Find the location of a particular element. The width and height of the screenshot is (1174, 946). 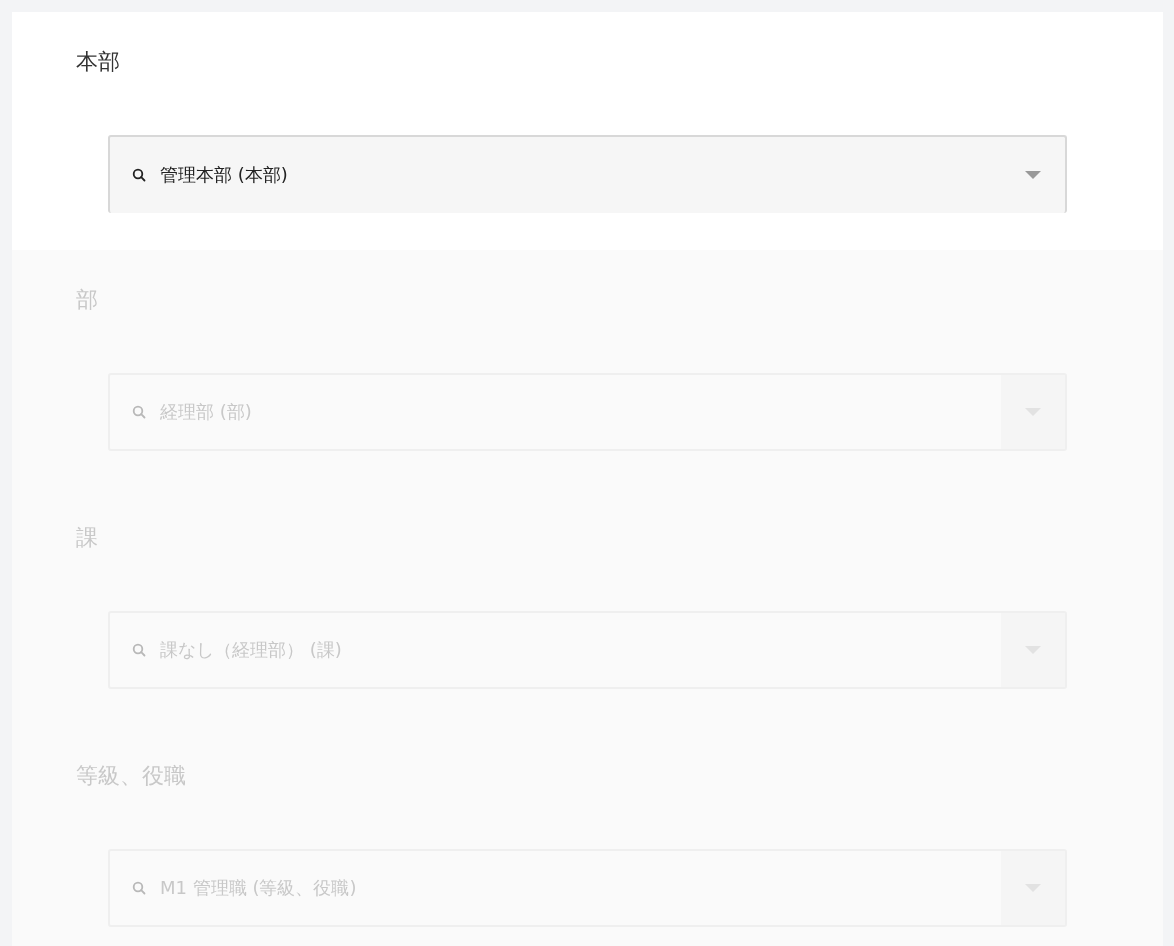

caret-icon is located at coordinates (1033, 175).